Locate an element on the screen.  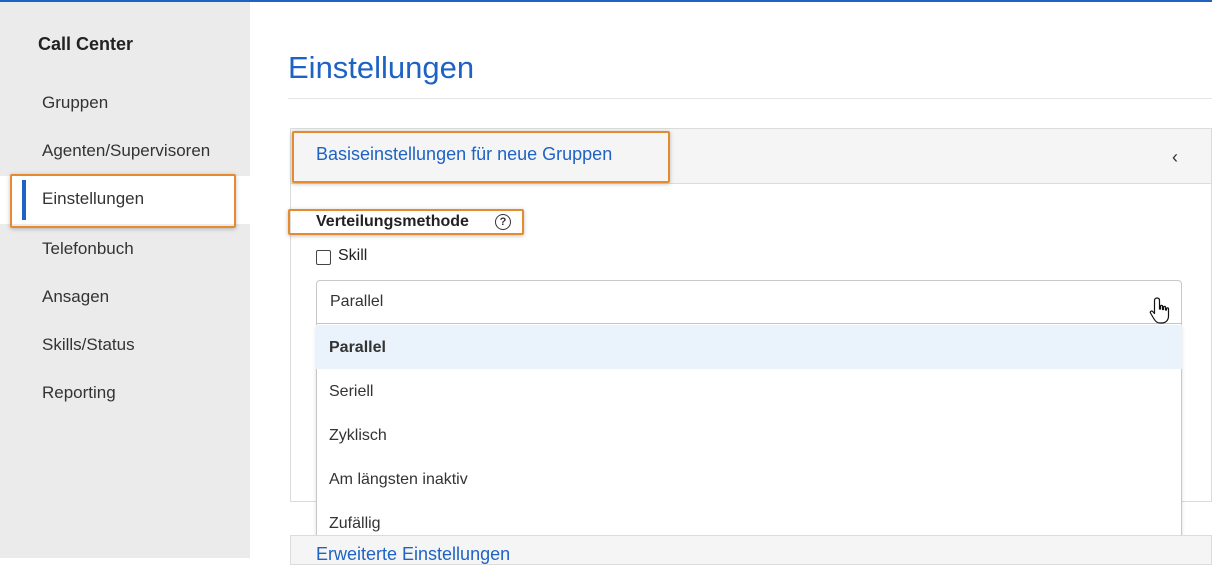
highlight-box-panel-header is located at coordinates (481, 157).